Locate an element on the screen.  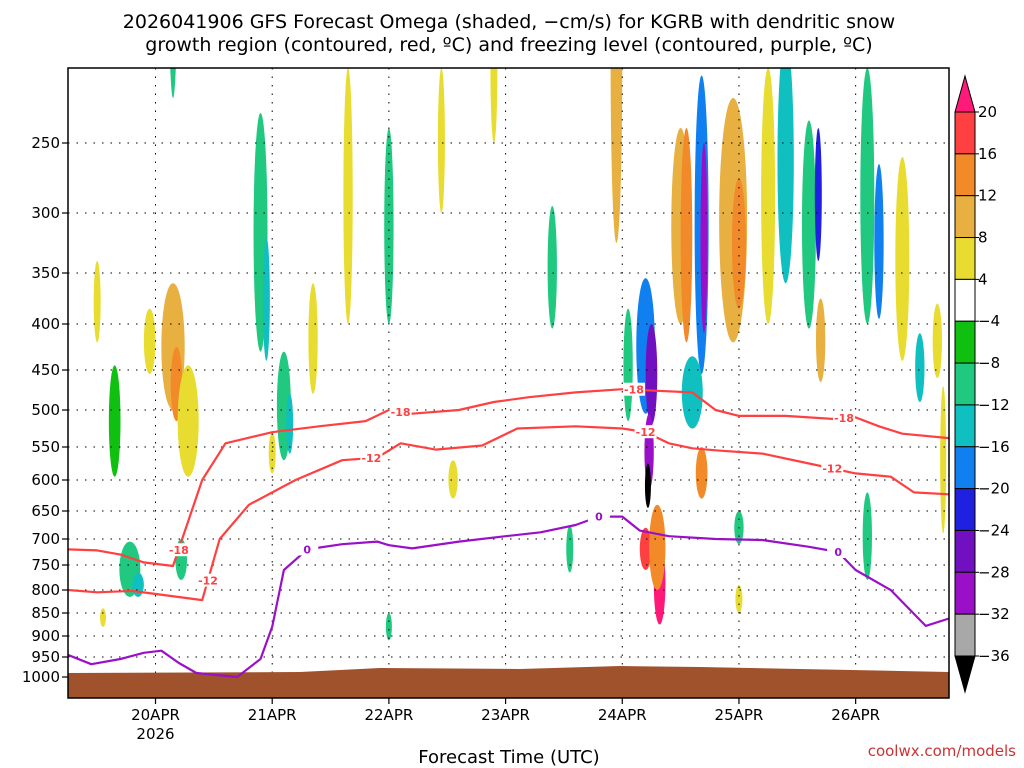
colorbar-label: −36 is located at coordinates (994, 656).